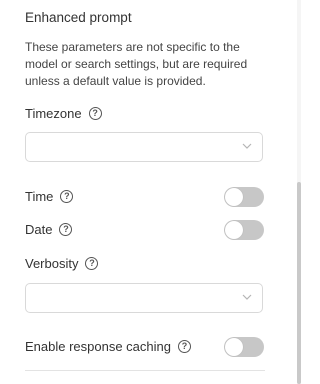 This screenshot has width=320, height=384. I want to click on scrollbar-thumb, so click(299, 283).